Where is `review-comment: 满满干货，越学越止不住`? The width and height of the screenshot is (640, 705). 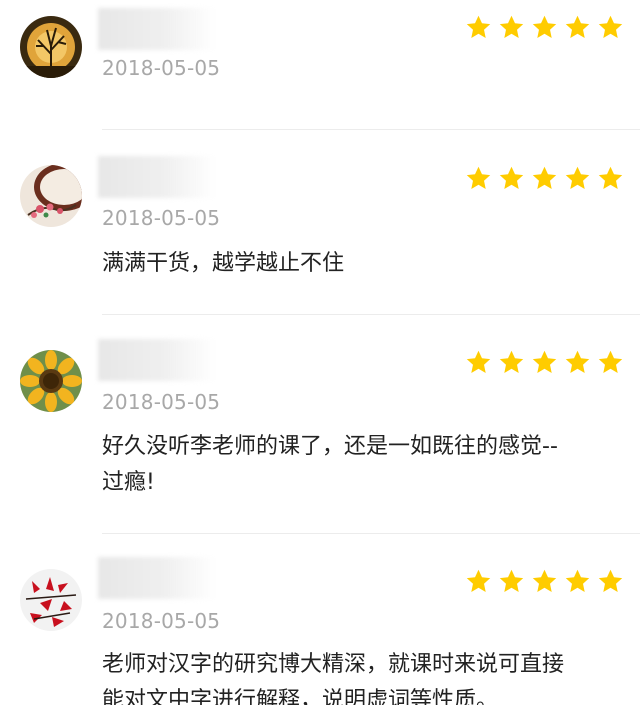
review-comment: 满满干货，越学越止不住 is located at coordinates (223, 263).